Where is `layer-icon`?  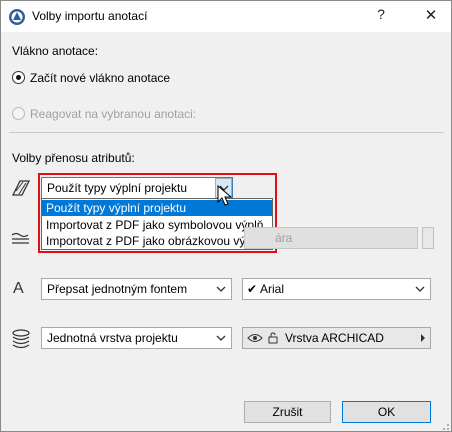 layer-icon is located at coordinates (21, 339).